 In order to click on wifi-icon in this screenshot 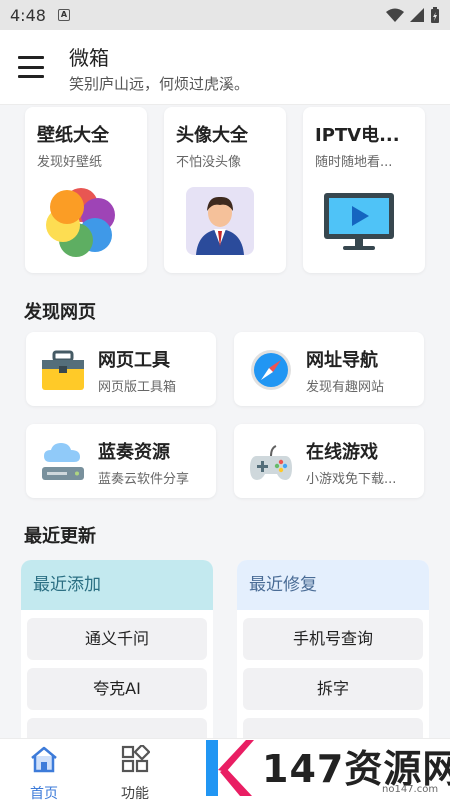, I will do `click(395, 15)`.